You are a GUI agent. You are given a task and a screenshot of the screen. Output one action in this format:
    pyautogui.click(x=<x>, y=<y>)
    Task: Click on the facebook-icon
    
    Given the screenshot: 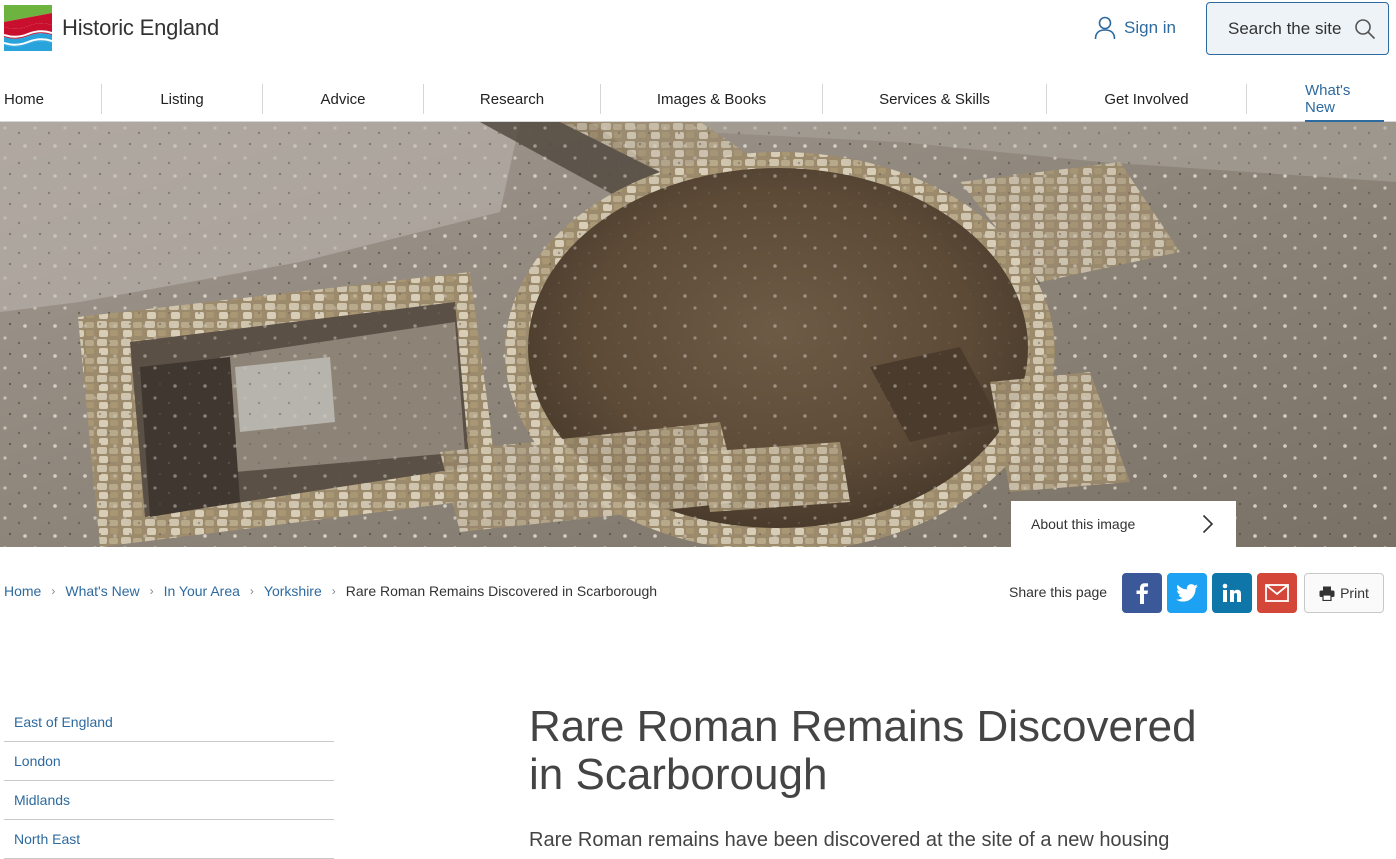 What is the action you would take?
    pyautogui.click(x=1142, y=593)
    